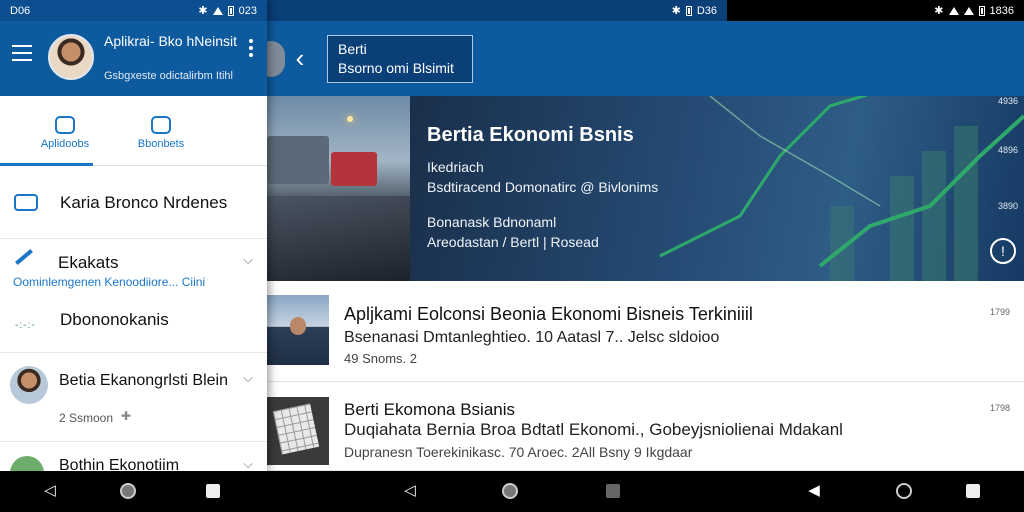  I want to click on hero-line-3: Bonanask Bdnonaml, so click(492, 222).